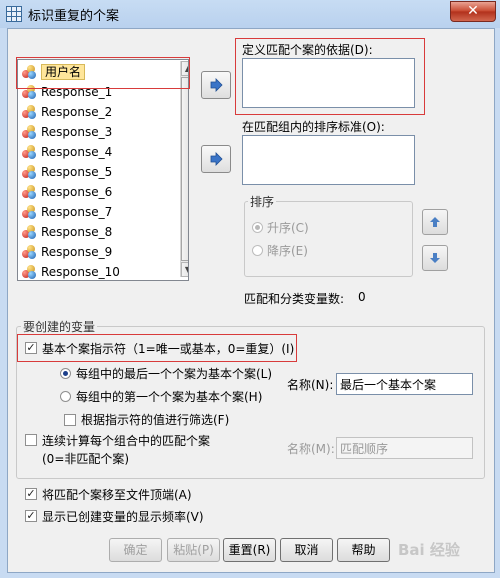 Image resolution: width=500 pixels, height=578 pixels. What do you see at coordinates (86, 459) in the screenshot?
I see `sequential-count-sublabel: (0=非匹配个案)` at bounding box center [86, 459].